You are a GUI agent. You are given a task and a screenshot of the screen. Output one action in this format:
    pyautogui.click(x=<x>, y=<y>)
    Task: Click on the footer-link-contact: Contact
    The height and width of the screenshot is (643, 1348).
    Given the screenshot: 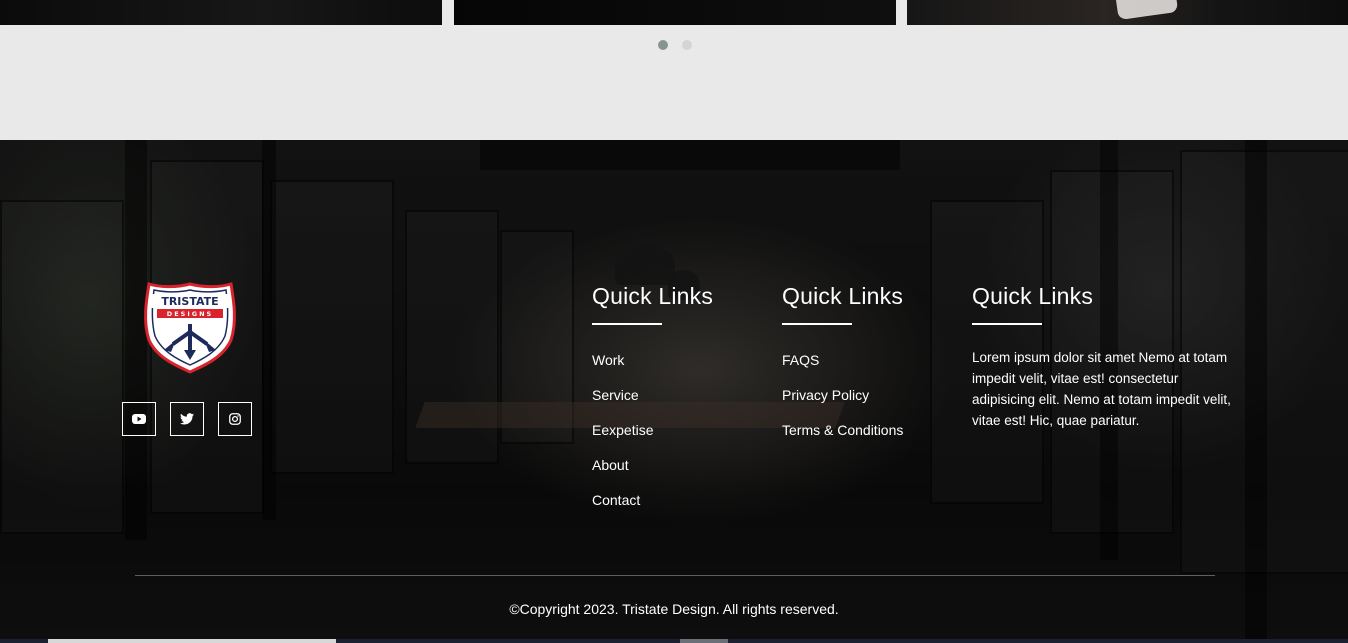 What is the action you would take?
    pyautogui.click(x=652, y=500)
    